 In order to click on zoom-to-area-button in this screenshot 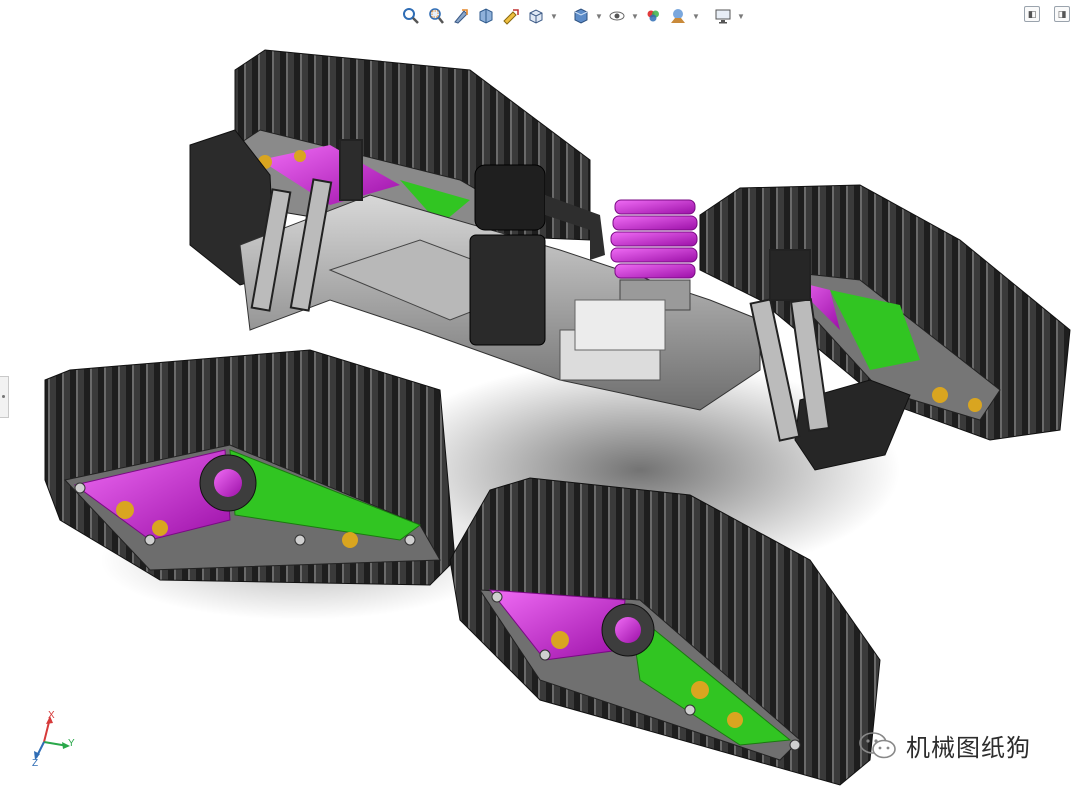, I will do `click(436, 16)`.